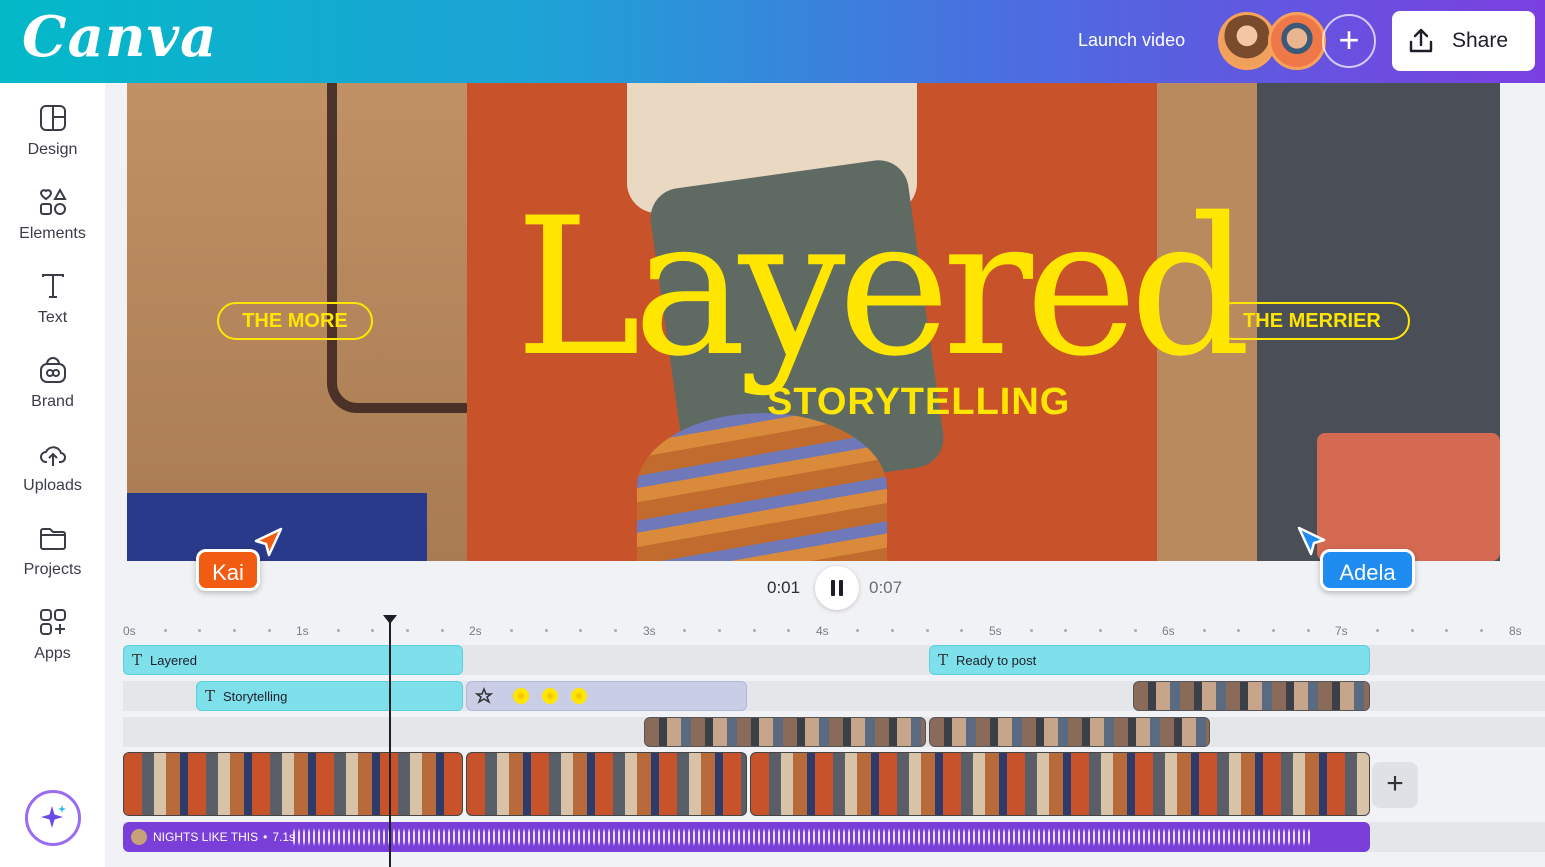 This screenshot has width=1545, height=867. Describe the element at coordinates (52, 401) in the screenshot. I see `sidebar-item-label: Brand` at that location.